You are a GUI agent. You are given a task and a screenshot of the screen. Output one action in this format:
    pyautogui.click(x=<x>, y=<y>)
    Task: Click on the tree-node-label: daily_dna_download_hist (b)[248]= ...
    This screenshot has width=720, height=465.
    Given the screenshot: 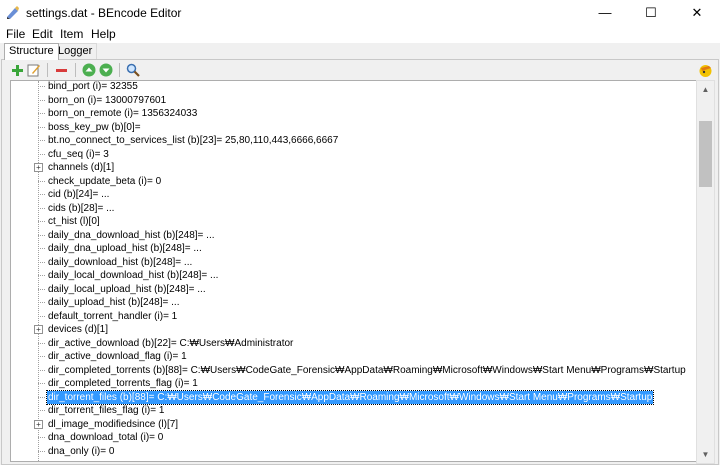 What is the action you would take?
    pyautogui.click(x=131, y=235)
    